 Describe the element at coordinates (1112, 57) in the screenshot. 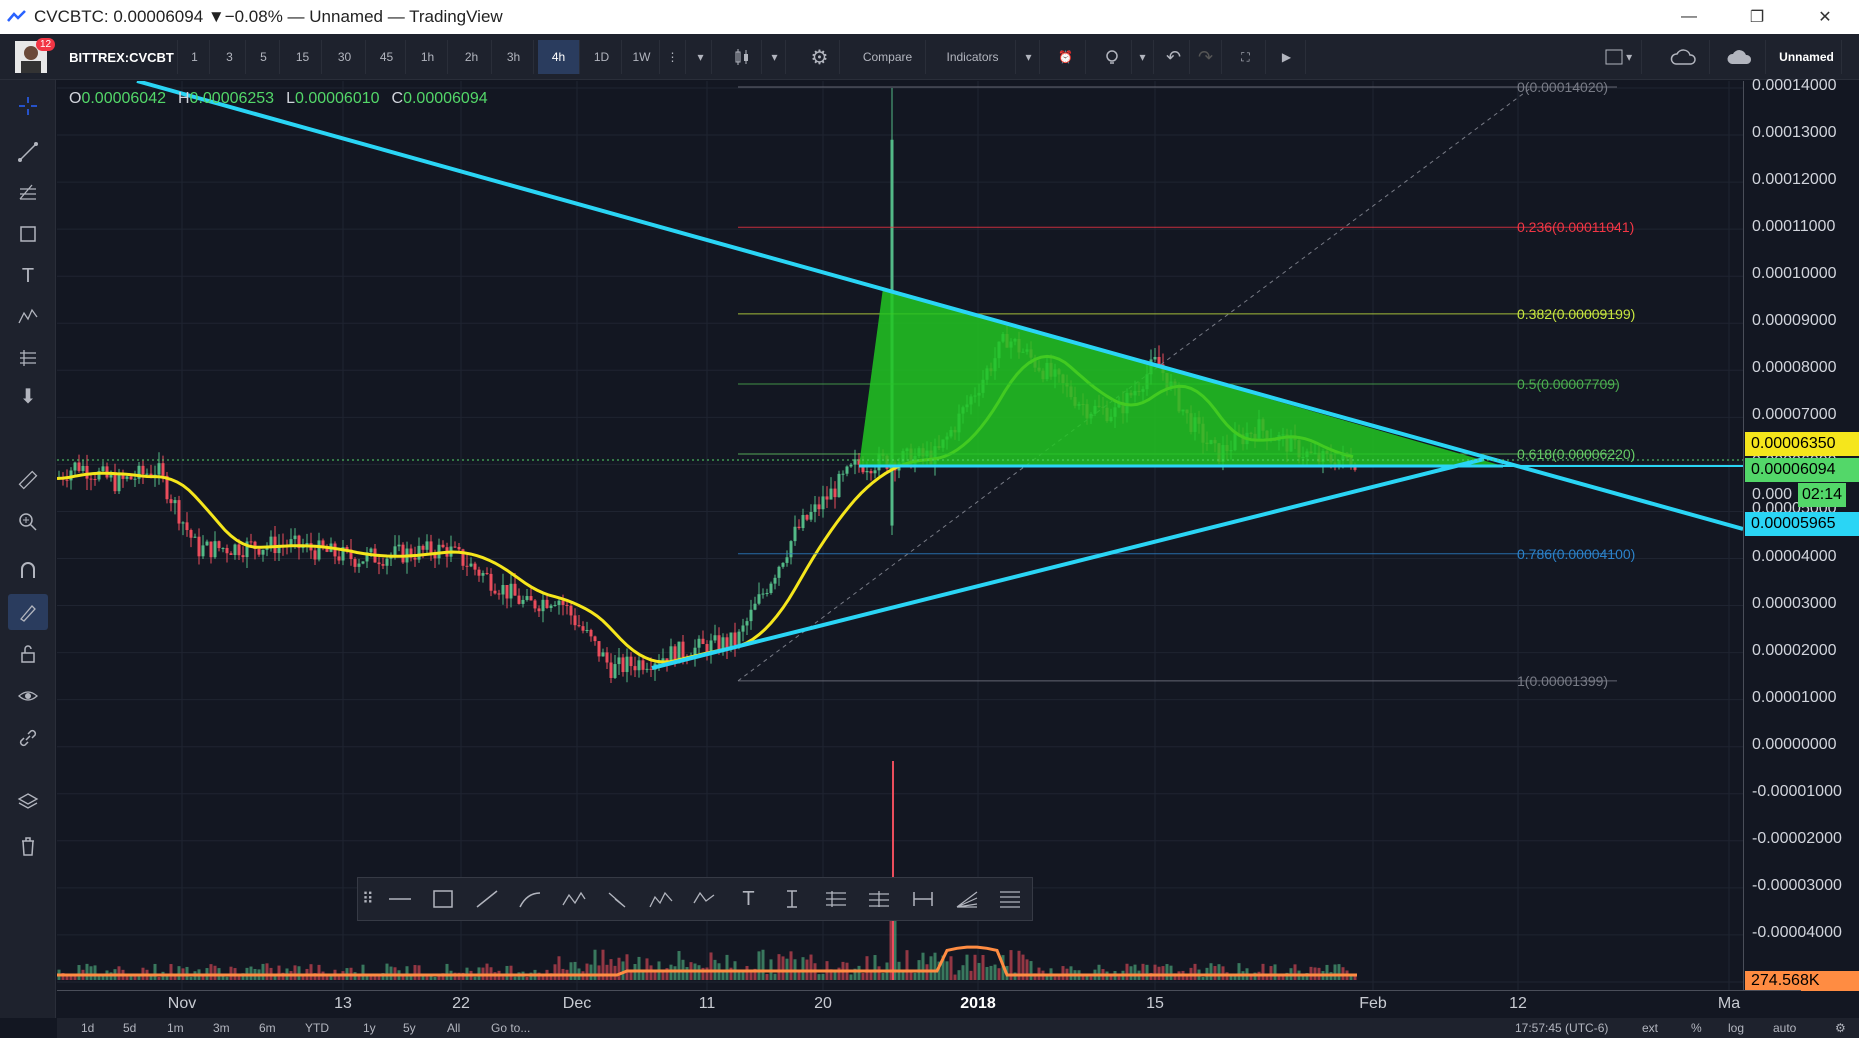

I see `lightbulb-icon` at that location.